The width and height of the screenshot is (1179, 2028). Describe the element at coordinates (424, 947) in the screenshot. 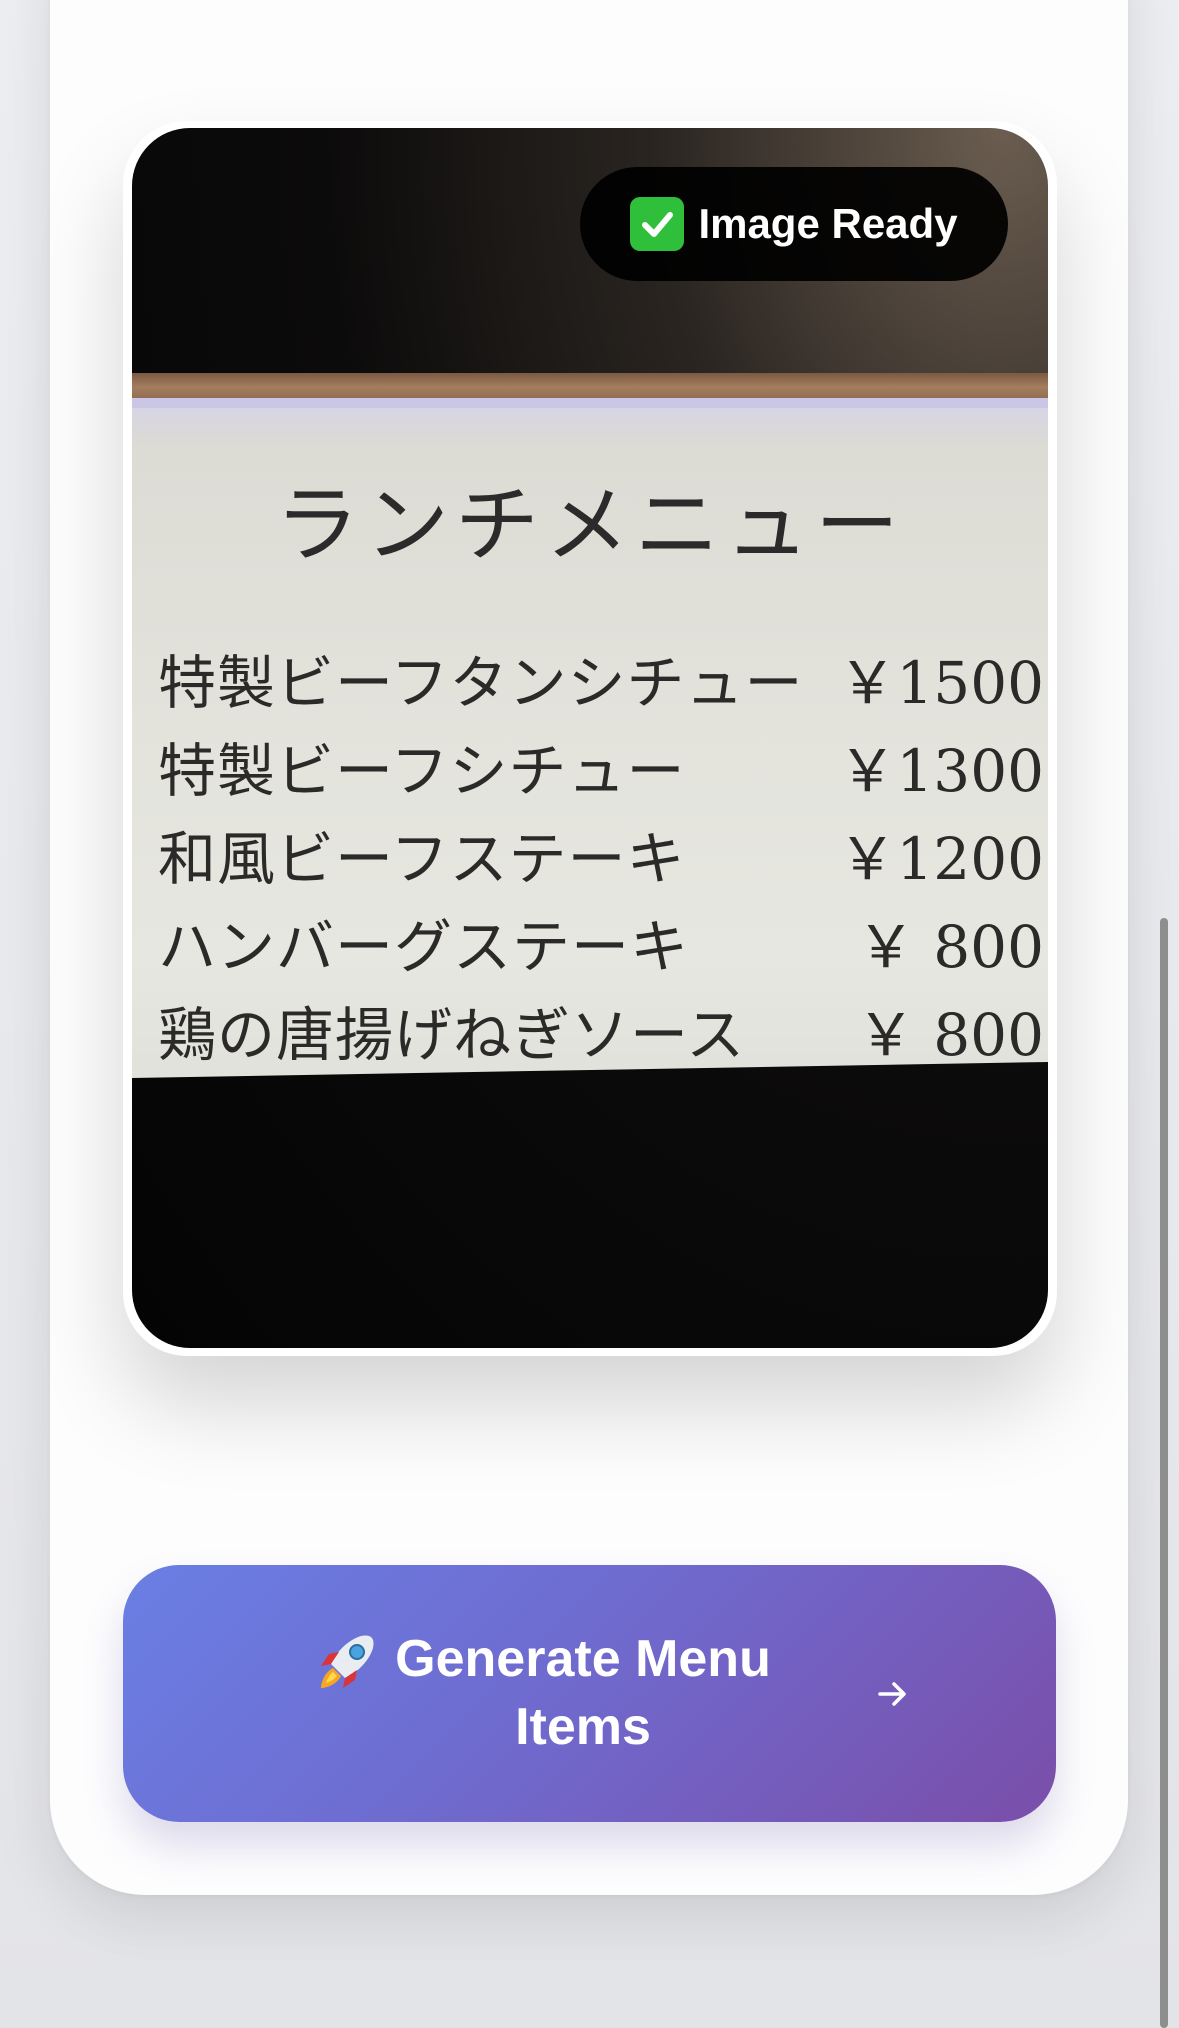

I see `photo-menu-item-name: ハンバーグステーキ` at that location.